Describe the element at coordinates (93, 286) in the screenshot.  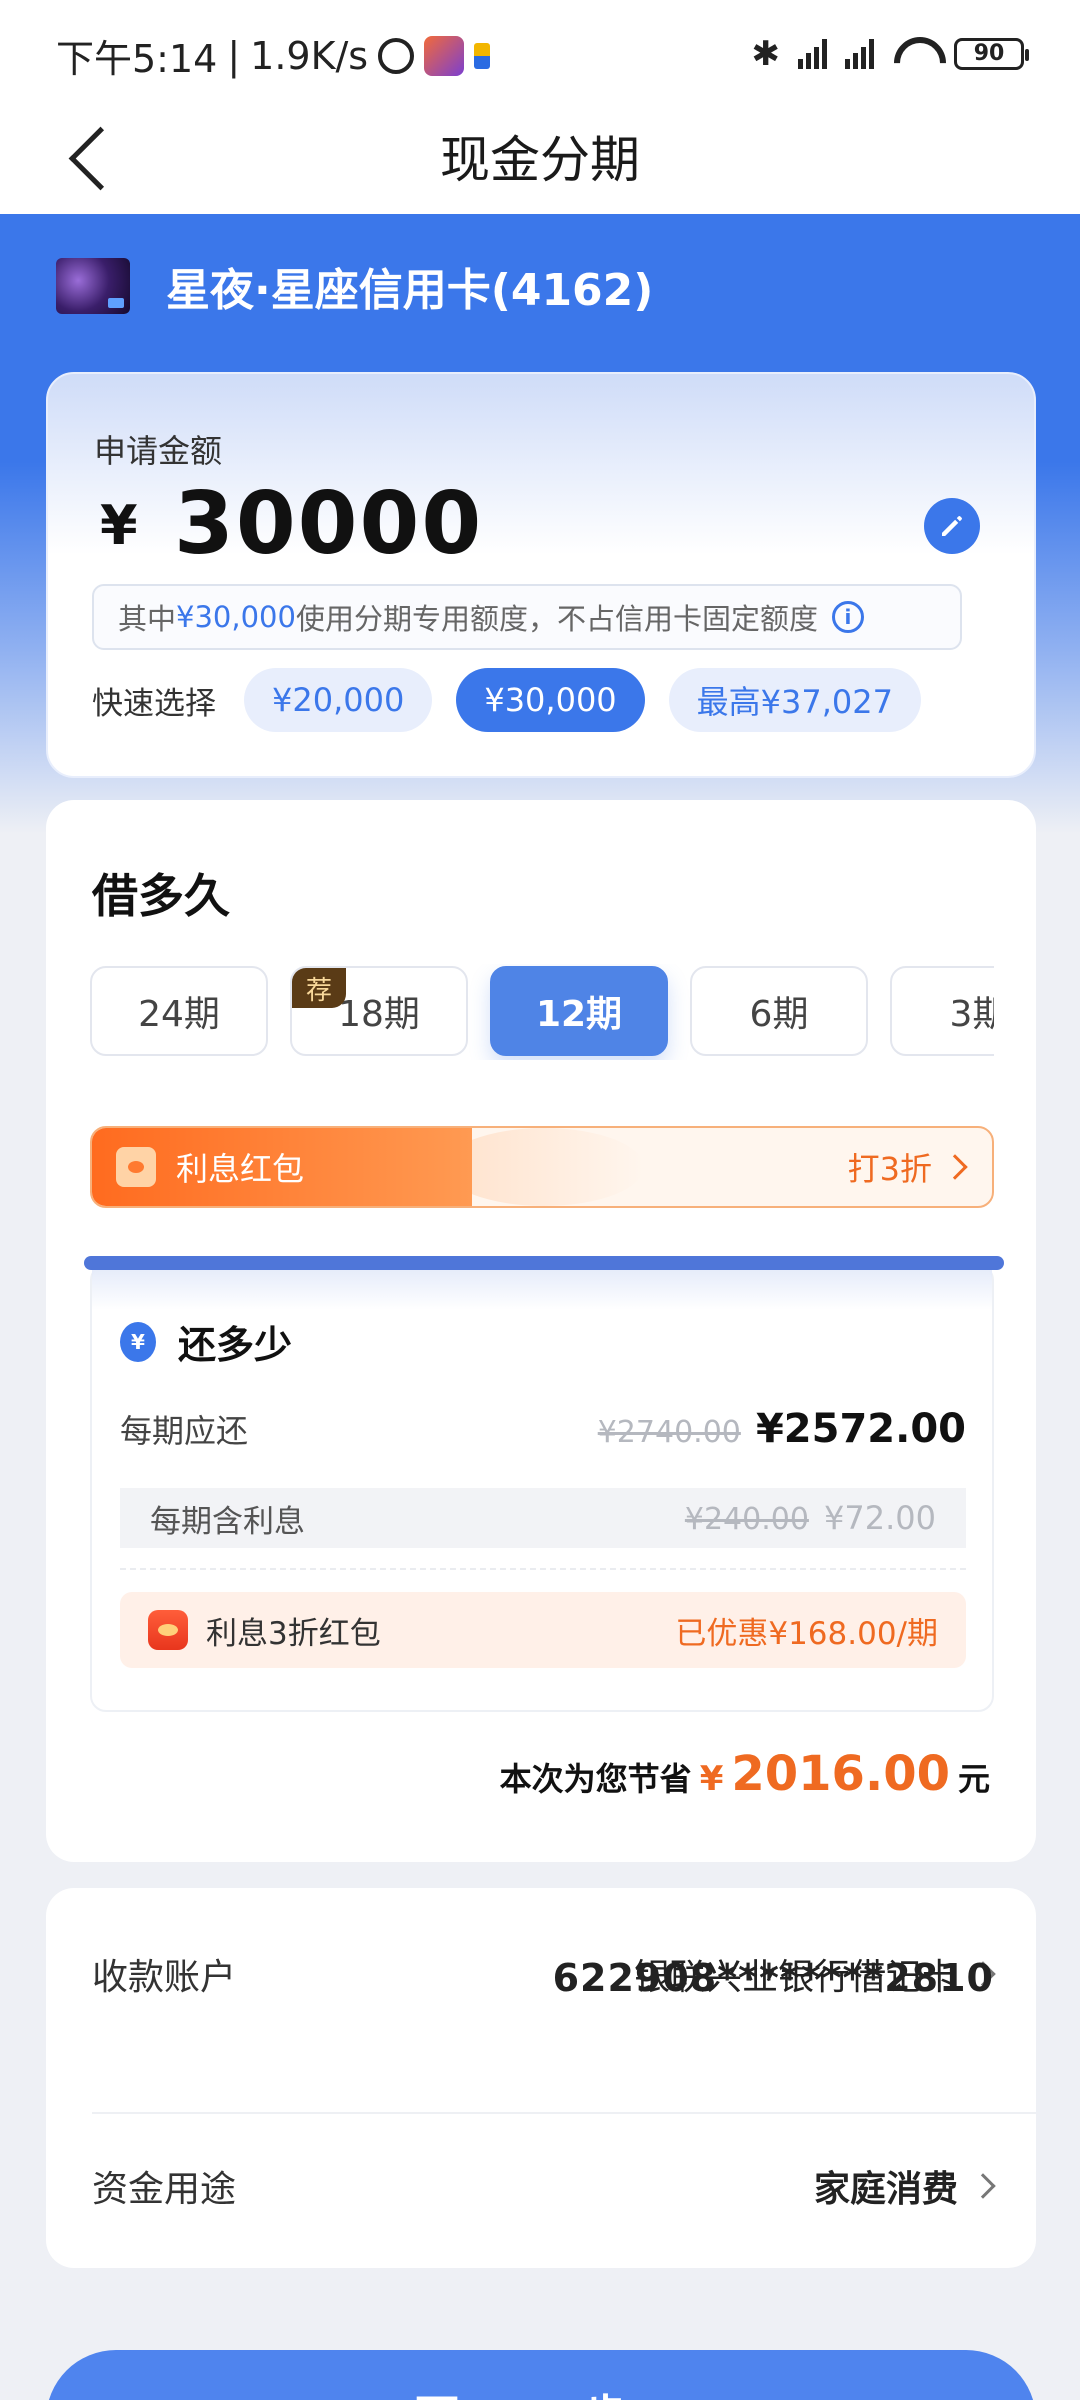
I see `credit-card-thumbnail` at that location.